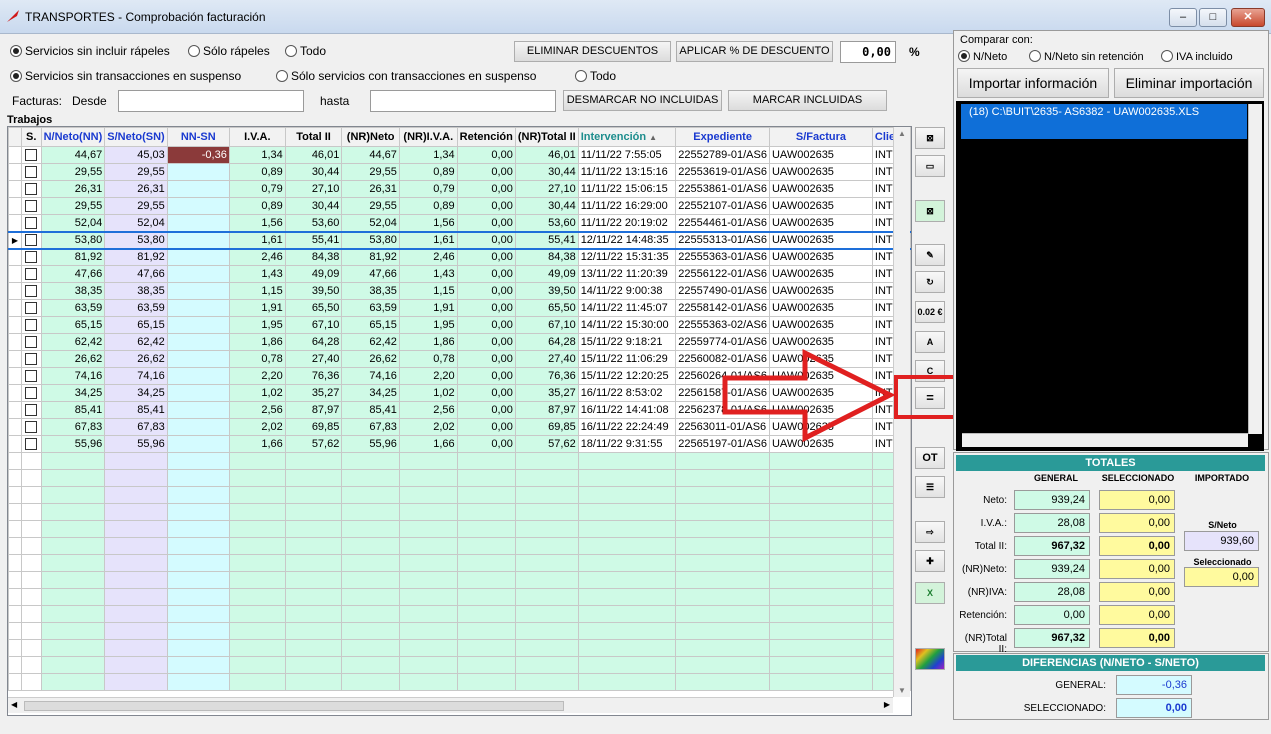 The image size is (1271, 734). Describe the element at coordinates (1189, 83) in the screenshot. I see `eliminar-importacion-button: Eliminar importación` at that location.